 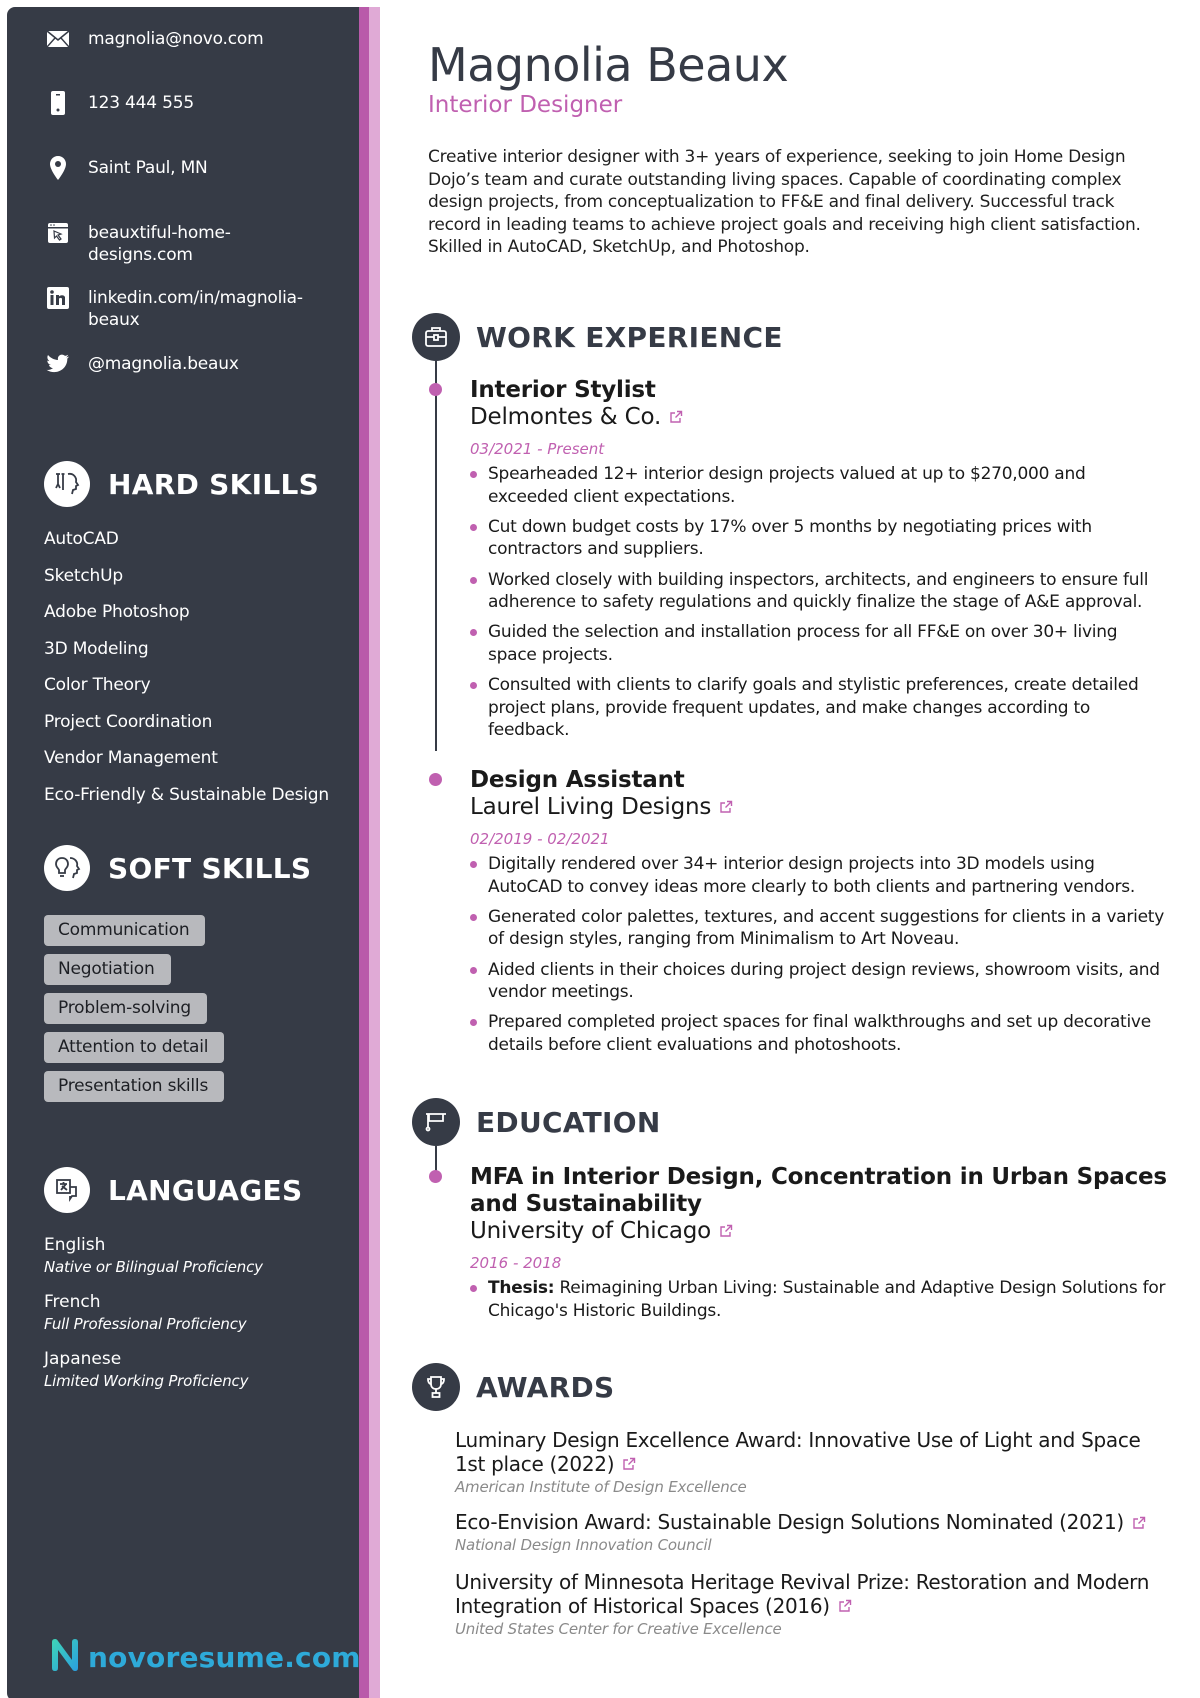 What do you see at coordinates (224, 1657) in the screenshot?
I see `brand-text: novoresume.com` at bounding box center [224, 1657].